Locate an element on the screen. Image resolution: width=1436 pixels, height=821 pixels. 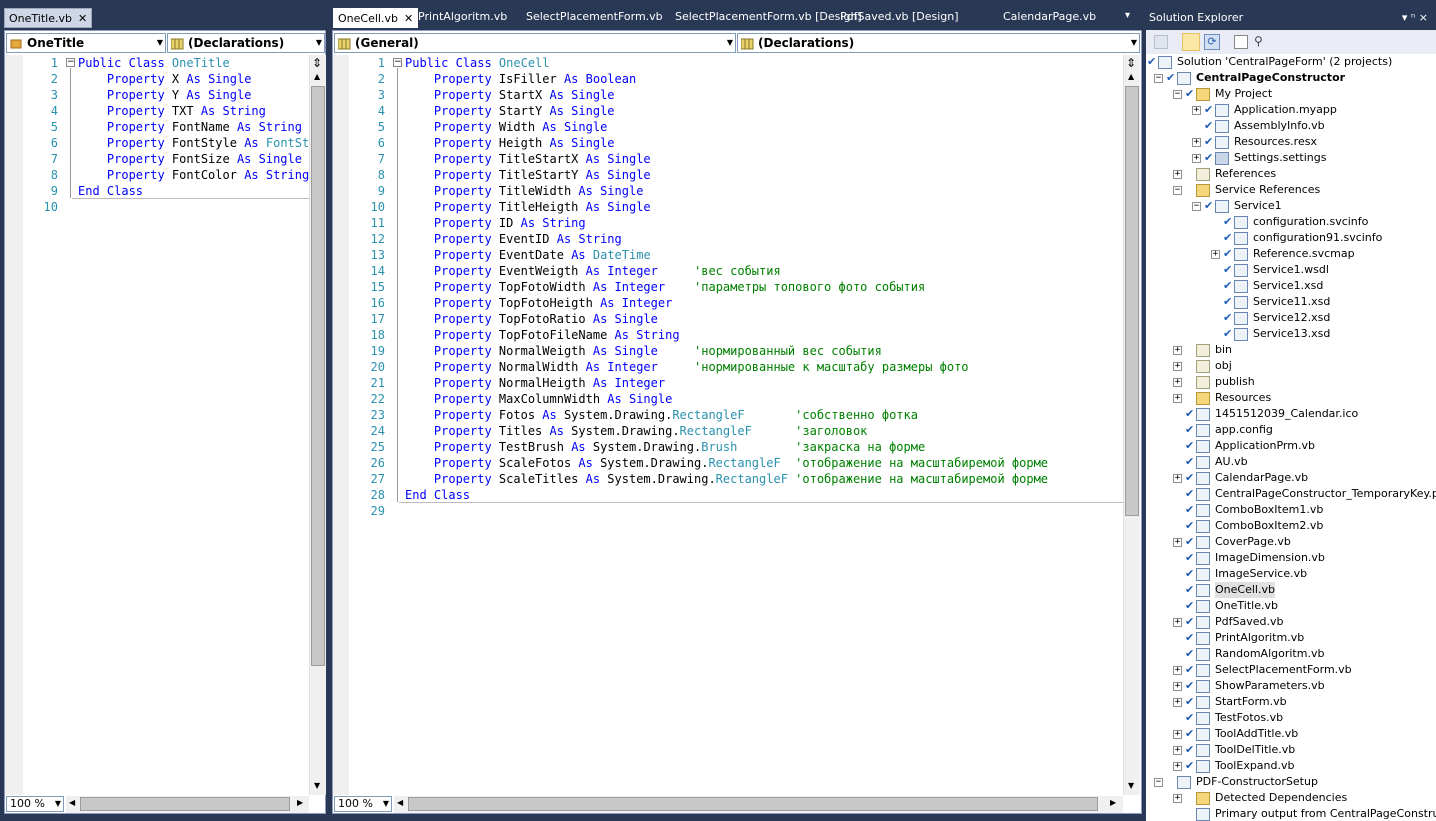
tree-node: configuration91.svcinfo is located at coordinates (1317, 238).